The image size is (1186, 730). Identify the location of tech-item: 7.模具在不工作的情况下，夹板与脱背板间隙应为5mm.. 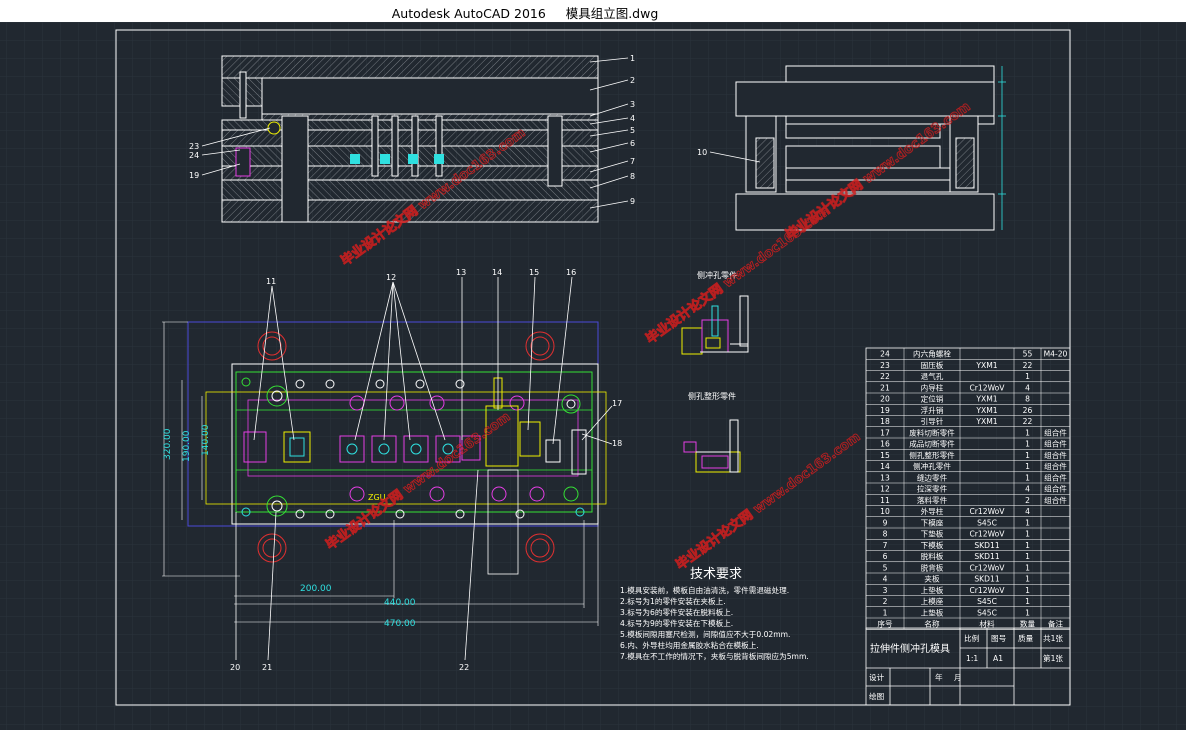
(714, 656).